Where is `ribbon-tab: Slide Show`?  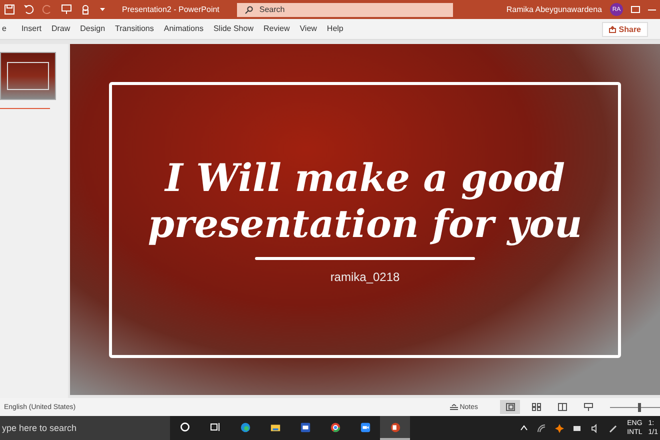 ribbon-tab: Slide Show is located at coordinates (233, 29).